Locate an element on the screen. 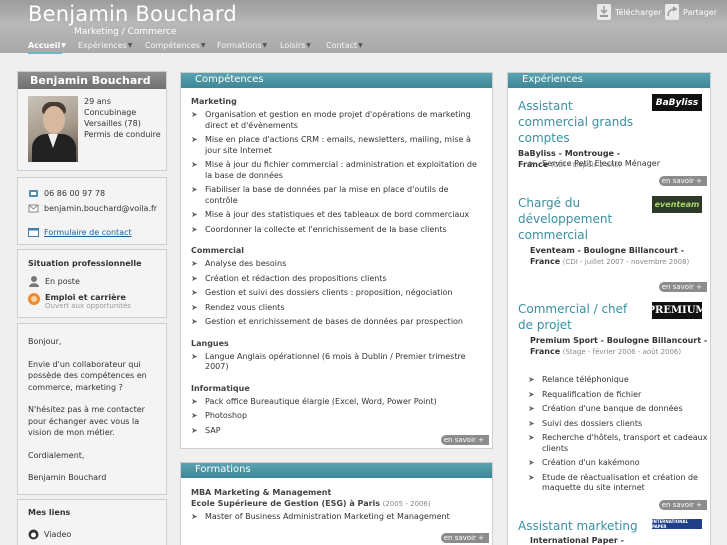  experience-company: International Paper - is located at coordinates (577, 540).